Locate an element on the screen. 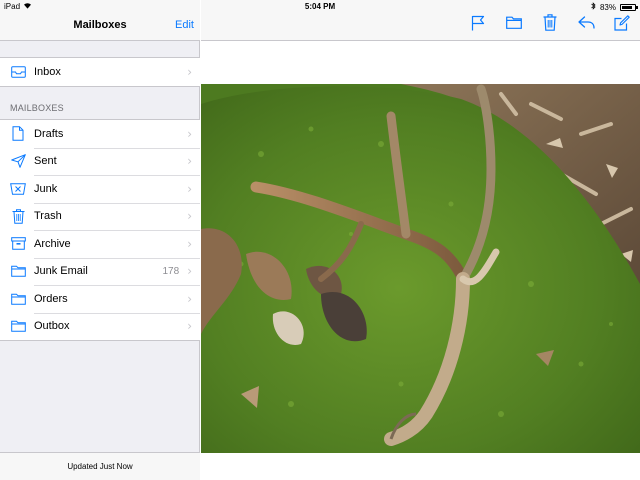 The width and height of the screenshot is (640, 480). trash-button is located at coordinates (550, 25).